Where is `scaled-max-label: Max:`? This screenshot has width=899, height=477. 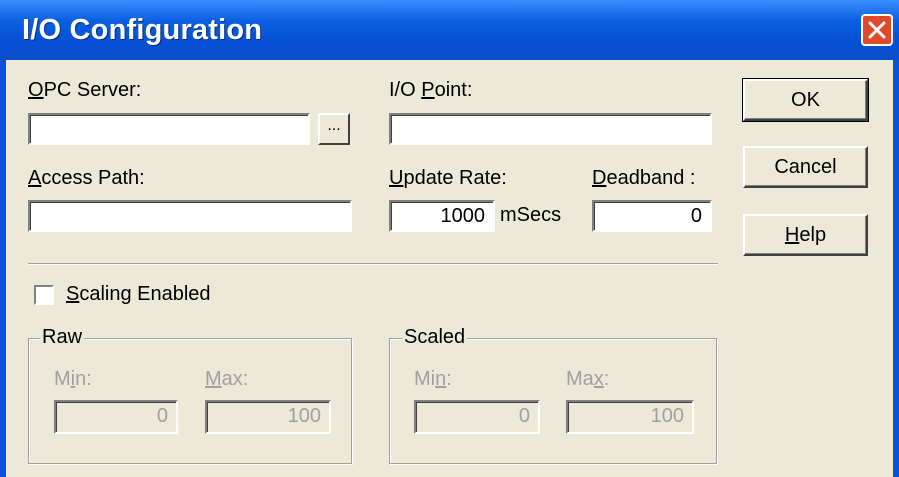
scaled-max-label: Max: is located at coordinates (588, 379).